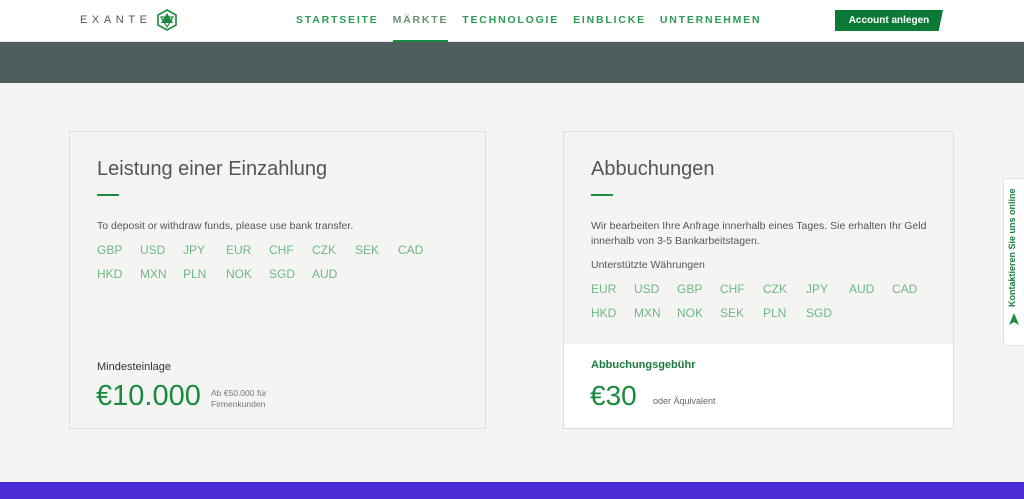  What do you see at coordinates (1012, 247) in the screenshot?
I see `contact-tab-label: Kontaktieren Sie uns online` at bounding box center [1012, 247].